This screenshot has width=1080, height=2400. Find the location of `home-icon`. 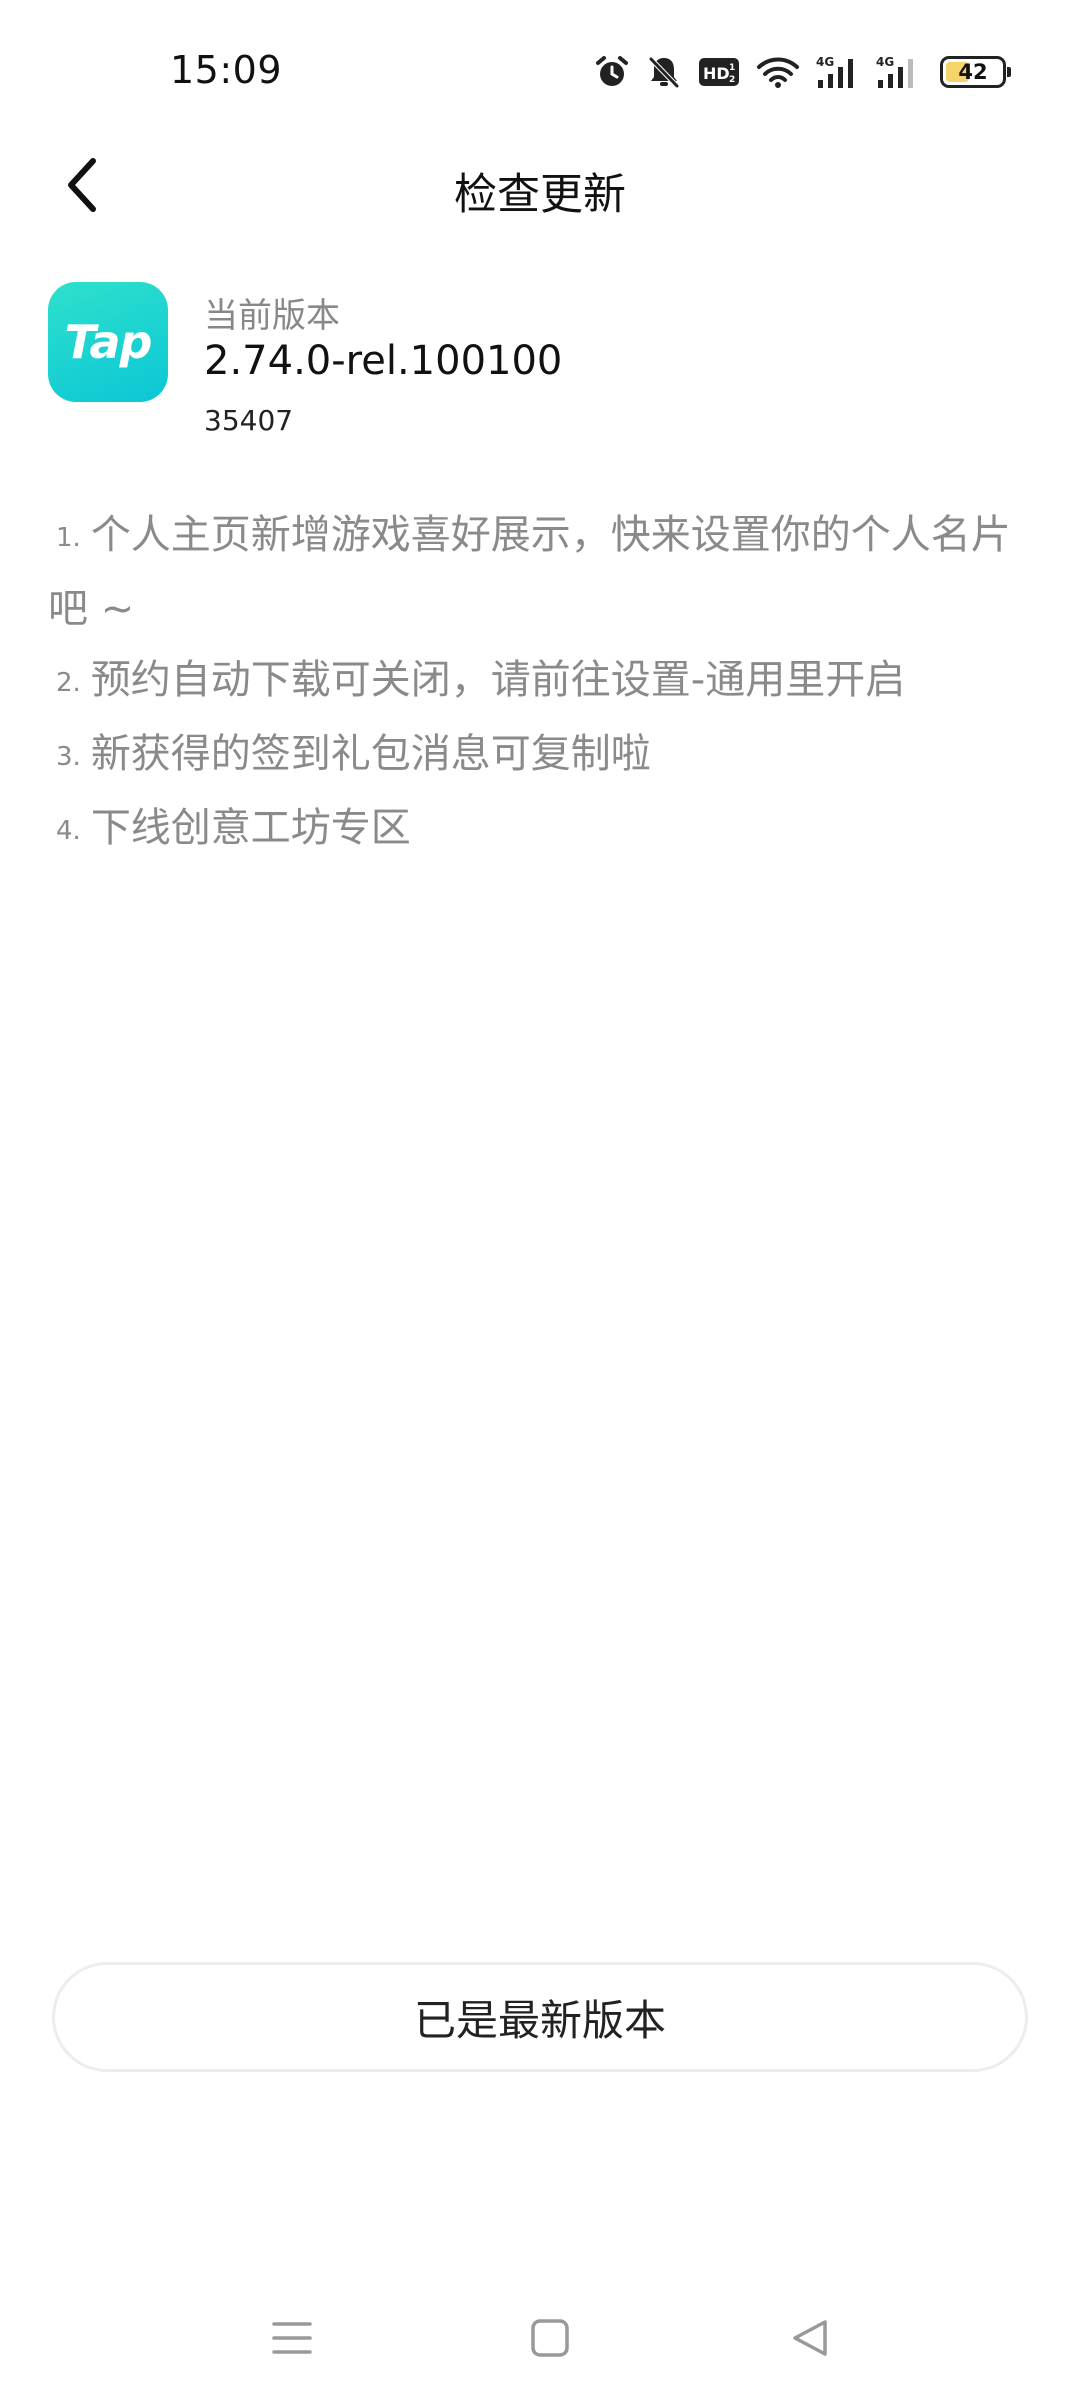

home-icon is located at coordinates (550, 2338).